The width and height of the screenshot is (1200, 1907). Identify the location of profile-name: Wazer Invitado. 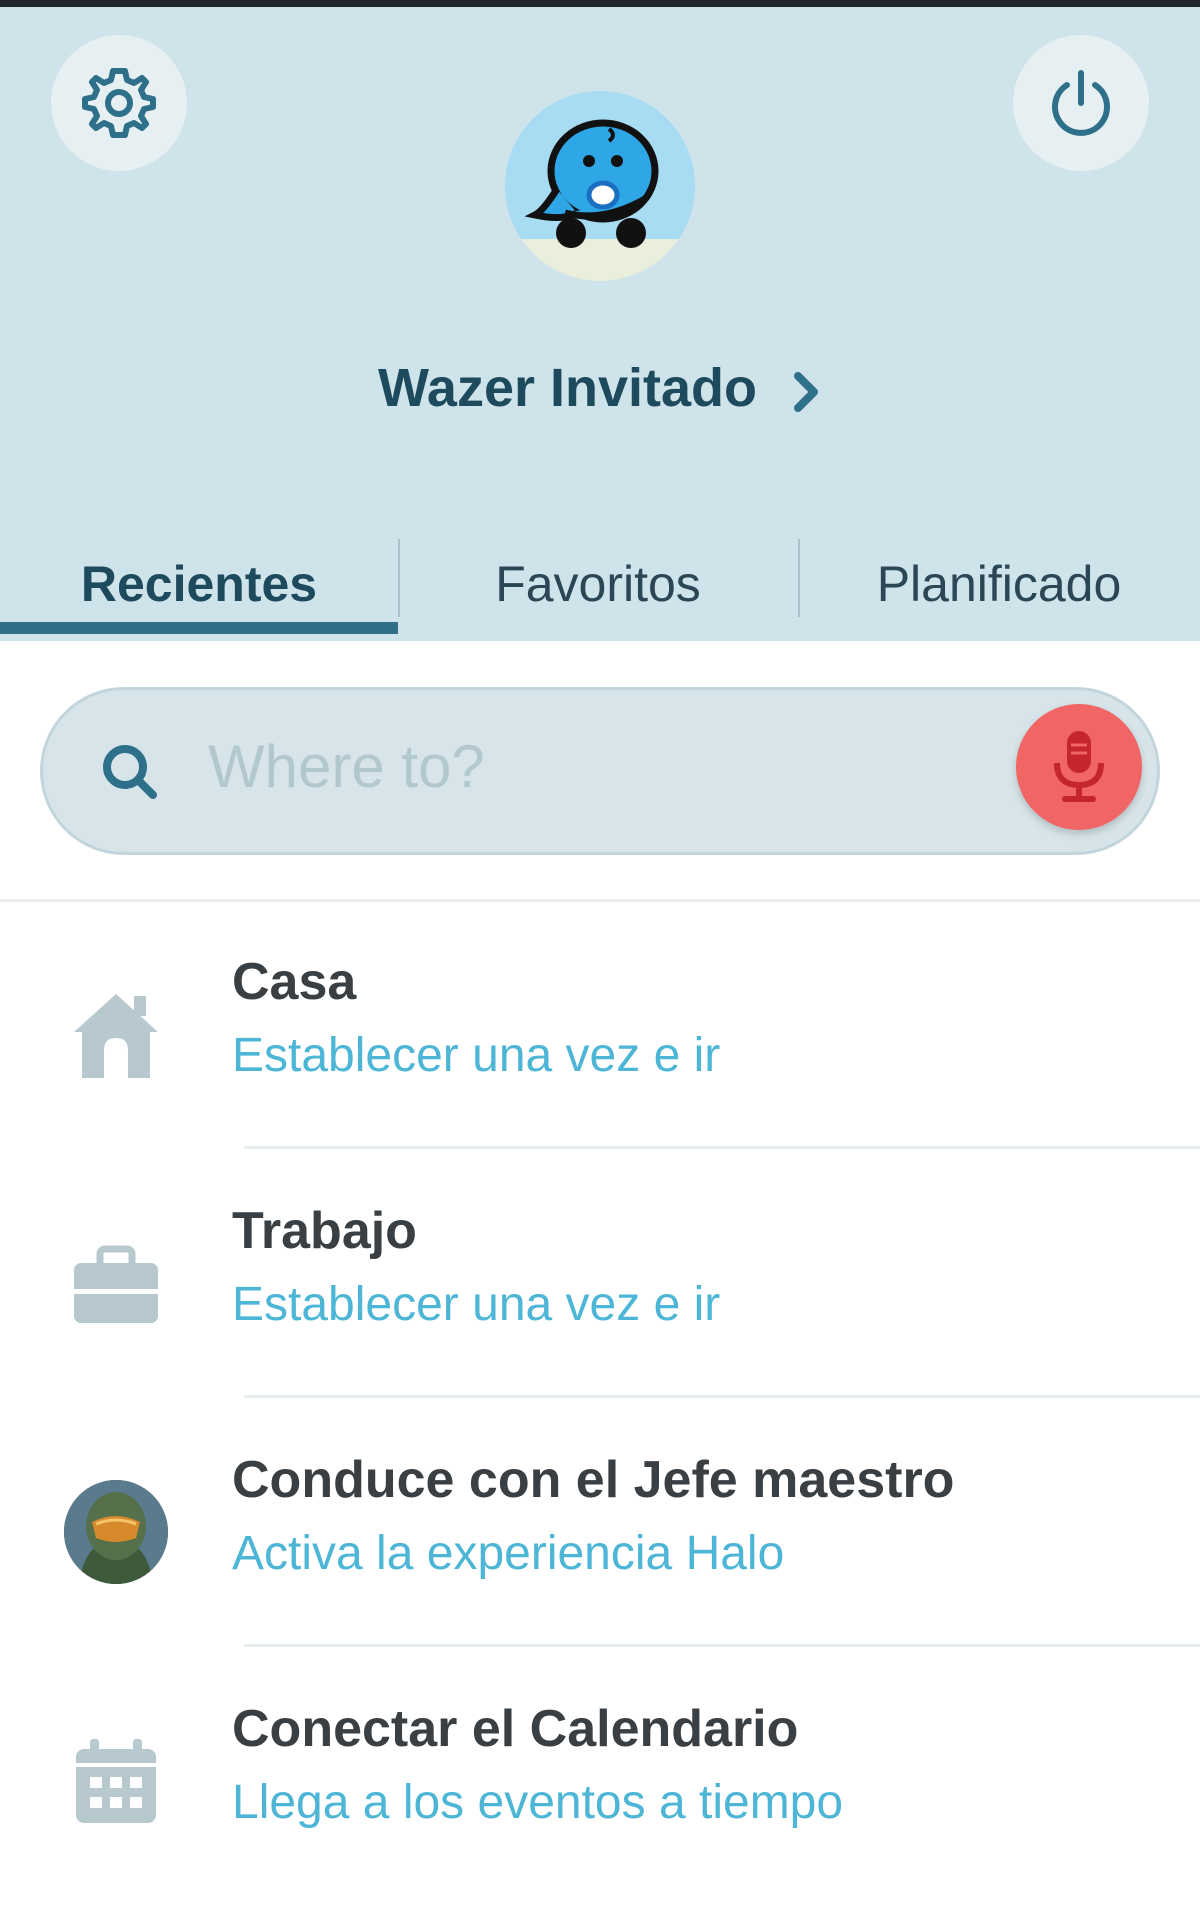
(567, 388).